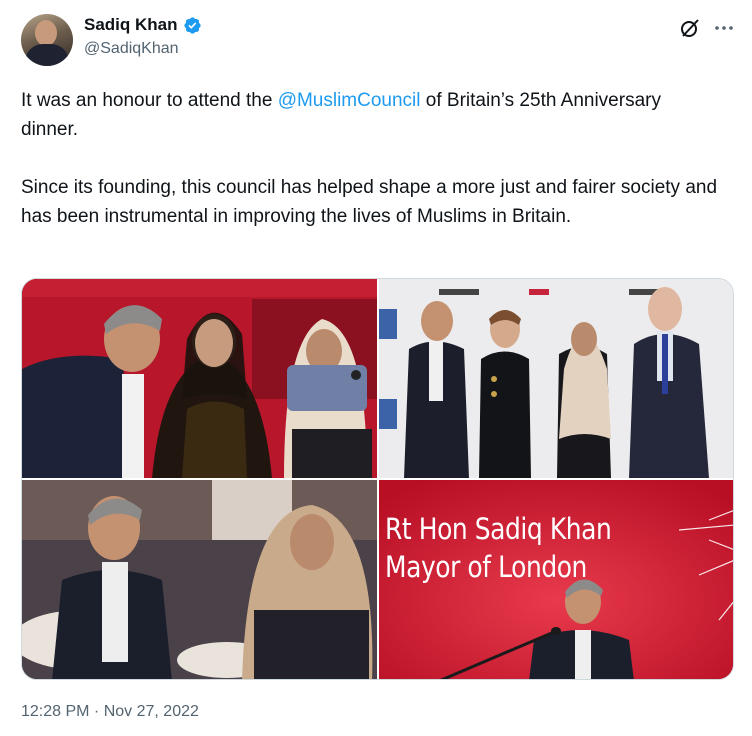  What do you see at coordinates (486, 567) in the screenshot?
I see `photo-caption-line2: Mayor of London` at bounding box center [486, 567].